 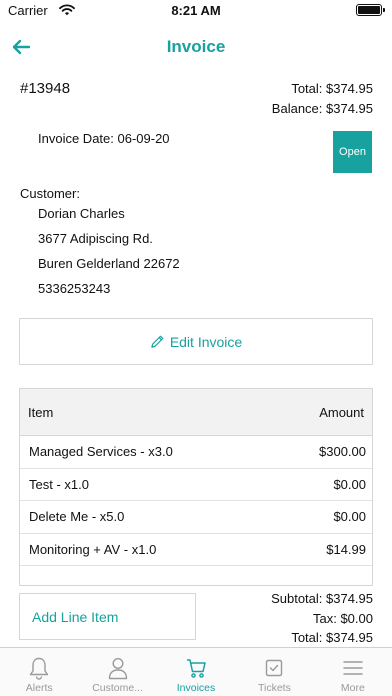 I want to click on edit-invoice-label: Edit Invoice, so click(x=206, y=341).